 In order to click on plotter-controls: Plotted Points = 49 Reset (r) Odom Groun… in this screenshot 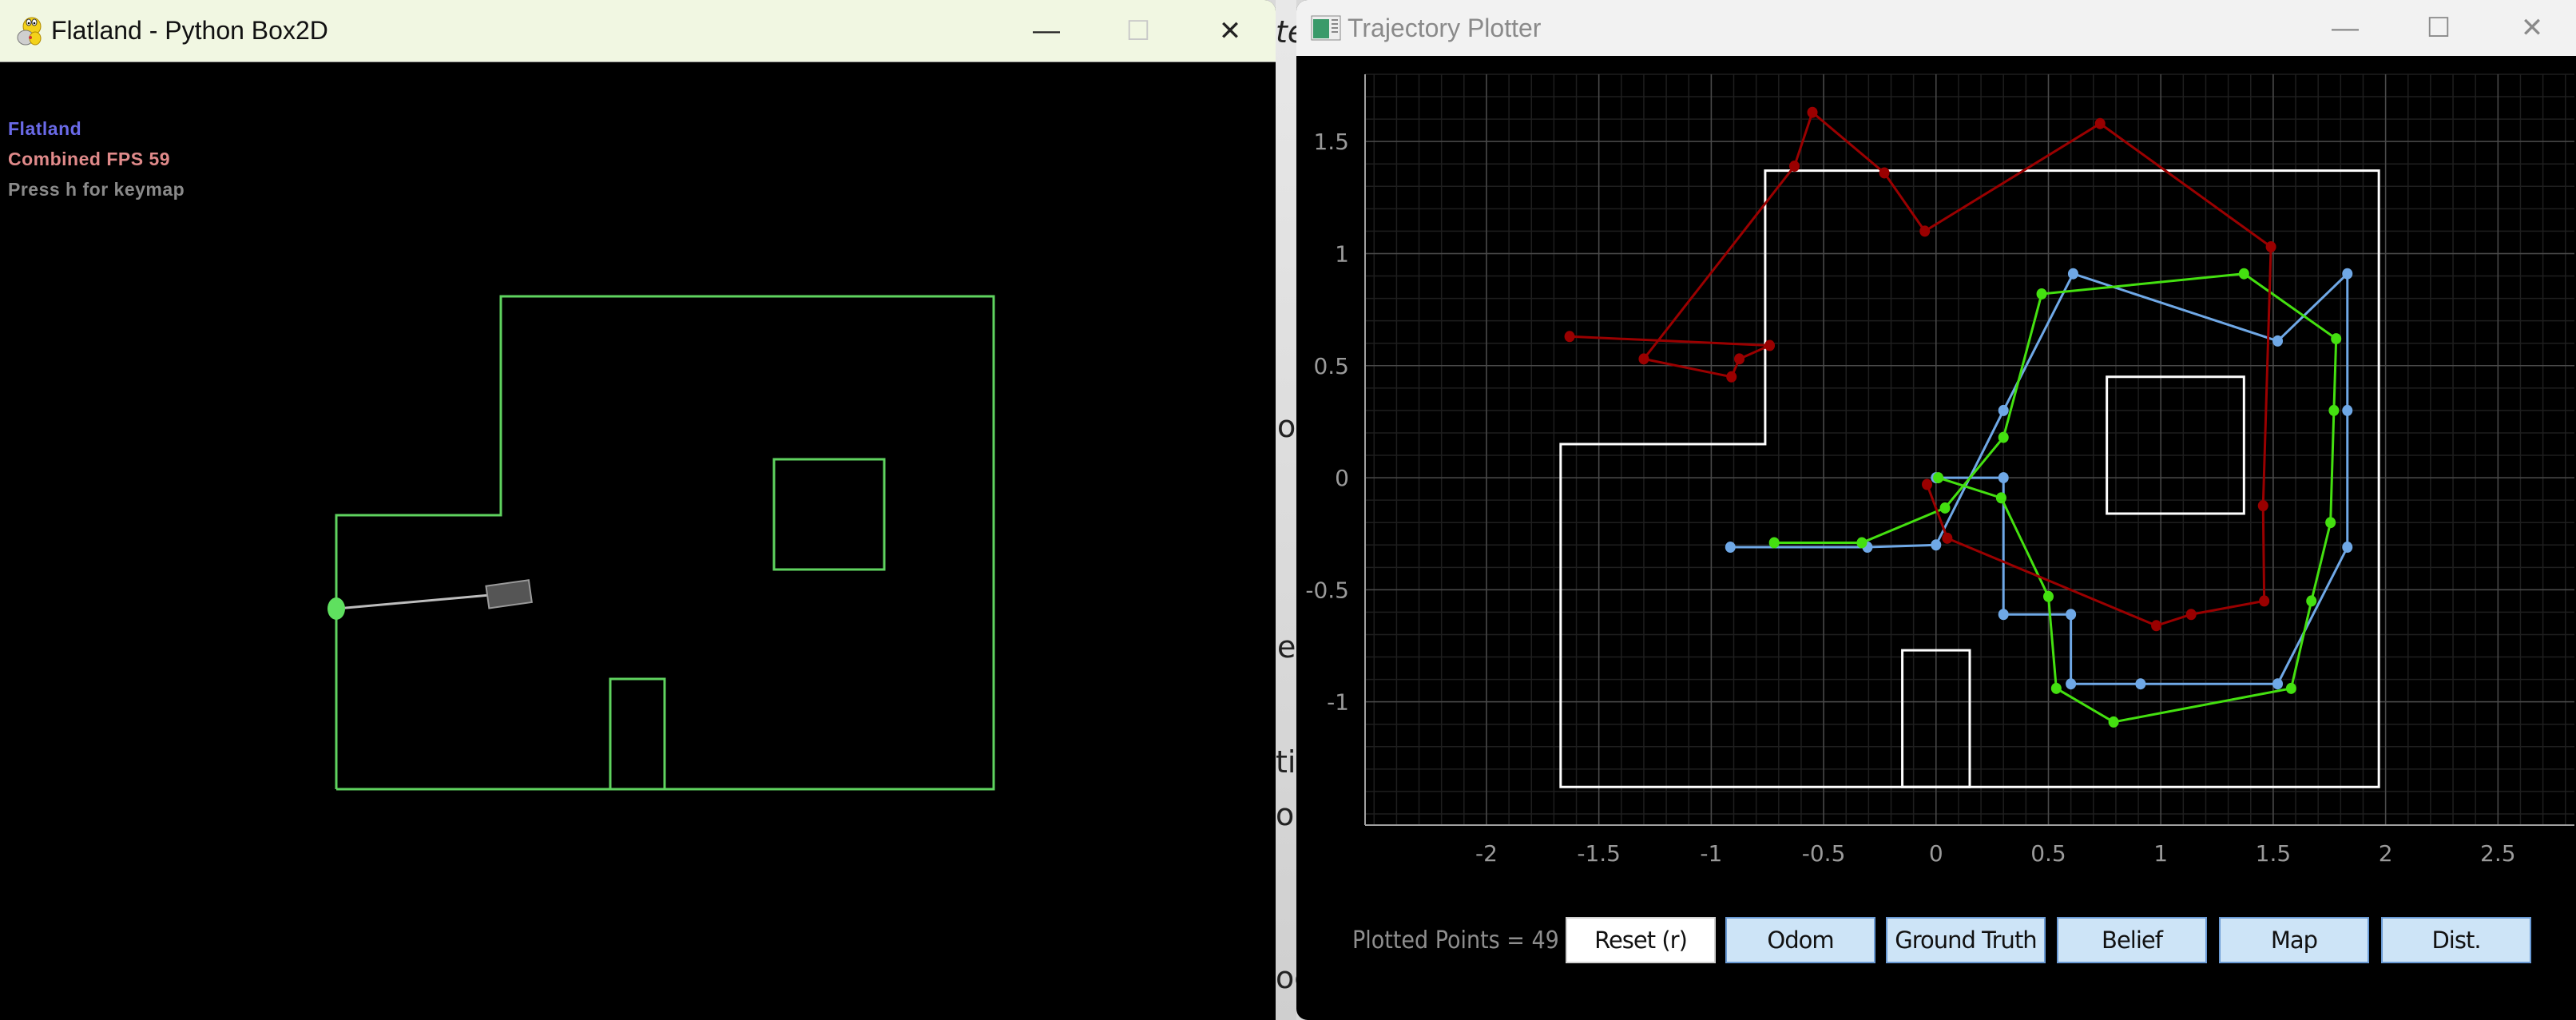, I will do `click(1936, 941)`.